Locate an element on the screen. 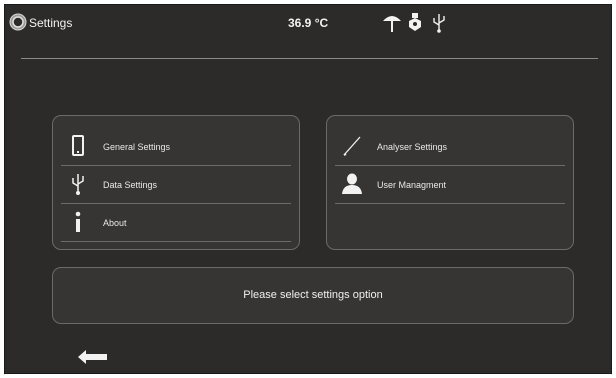 Image resolution: width=616 pixels, height=378 pixels. settings-panel-right: Analyser Settings User Managment is located at coordinates (450, 182).